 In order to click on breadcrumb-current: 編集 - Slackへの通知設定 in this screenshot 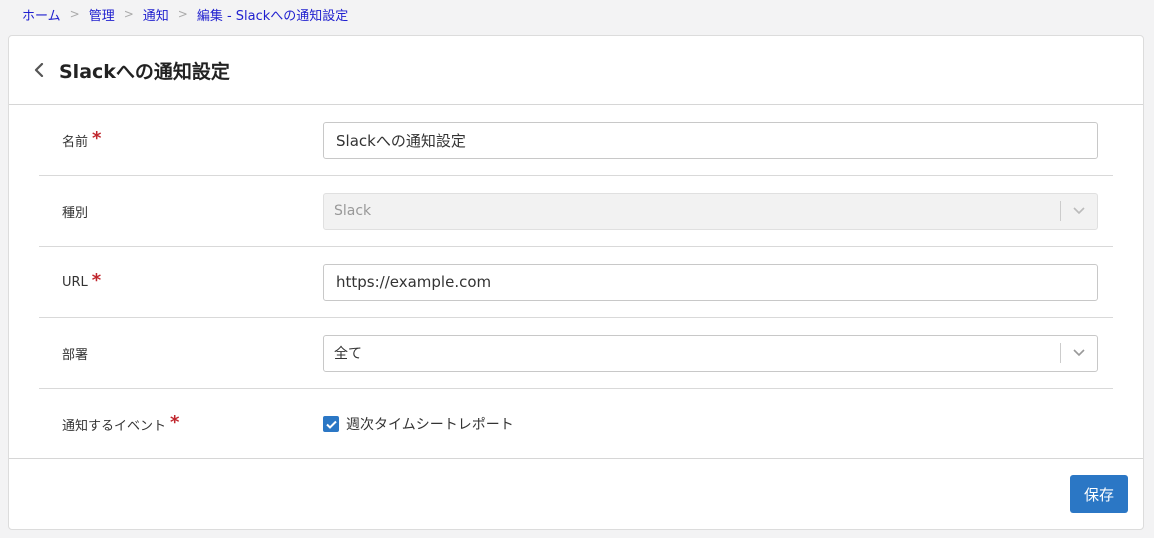, I will do `click(272, 14)`.